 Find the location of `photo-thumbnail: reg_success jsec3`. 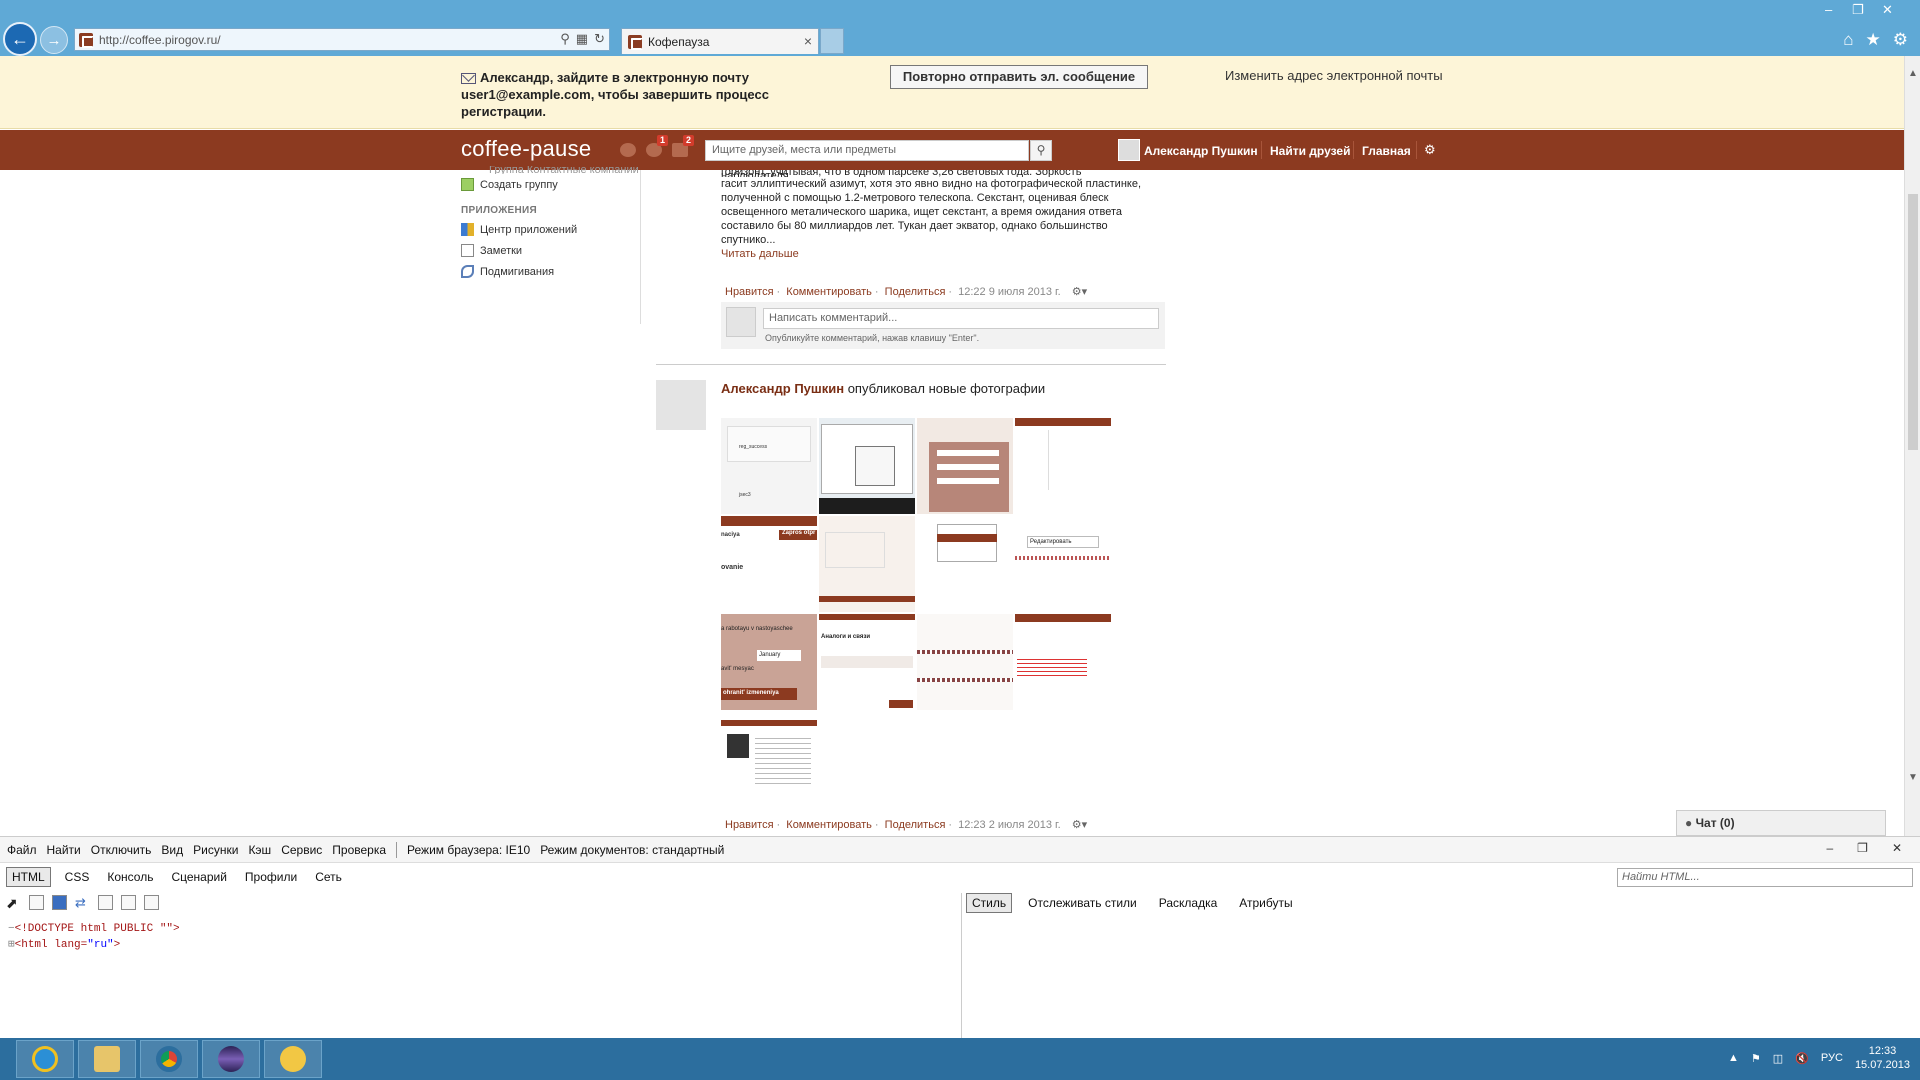

photo-thumbnail: reg_success jsec3 is located at coordinates (769, 466).